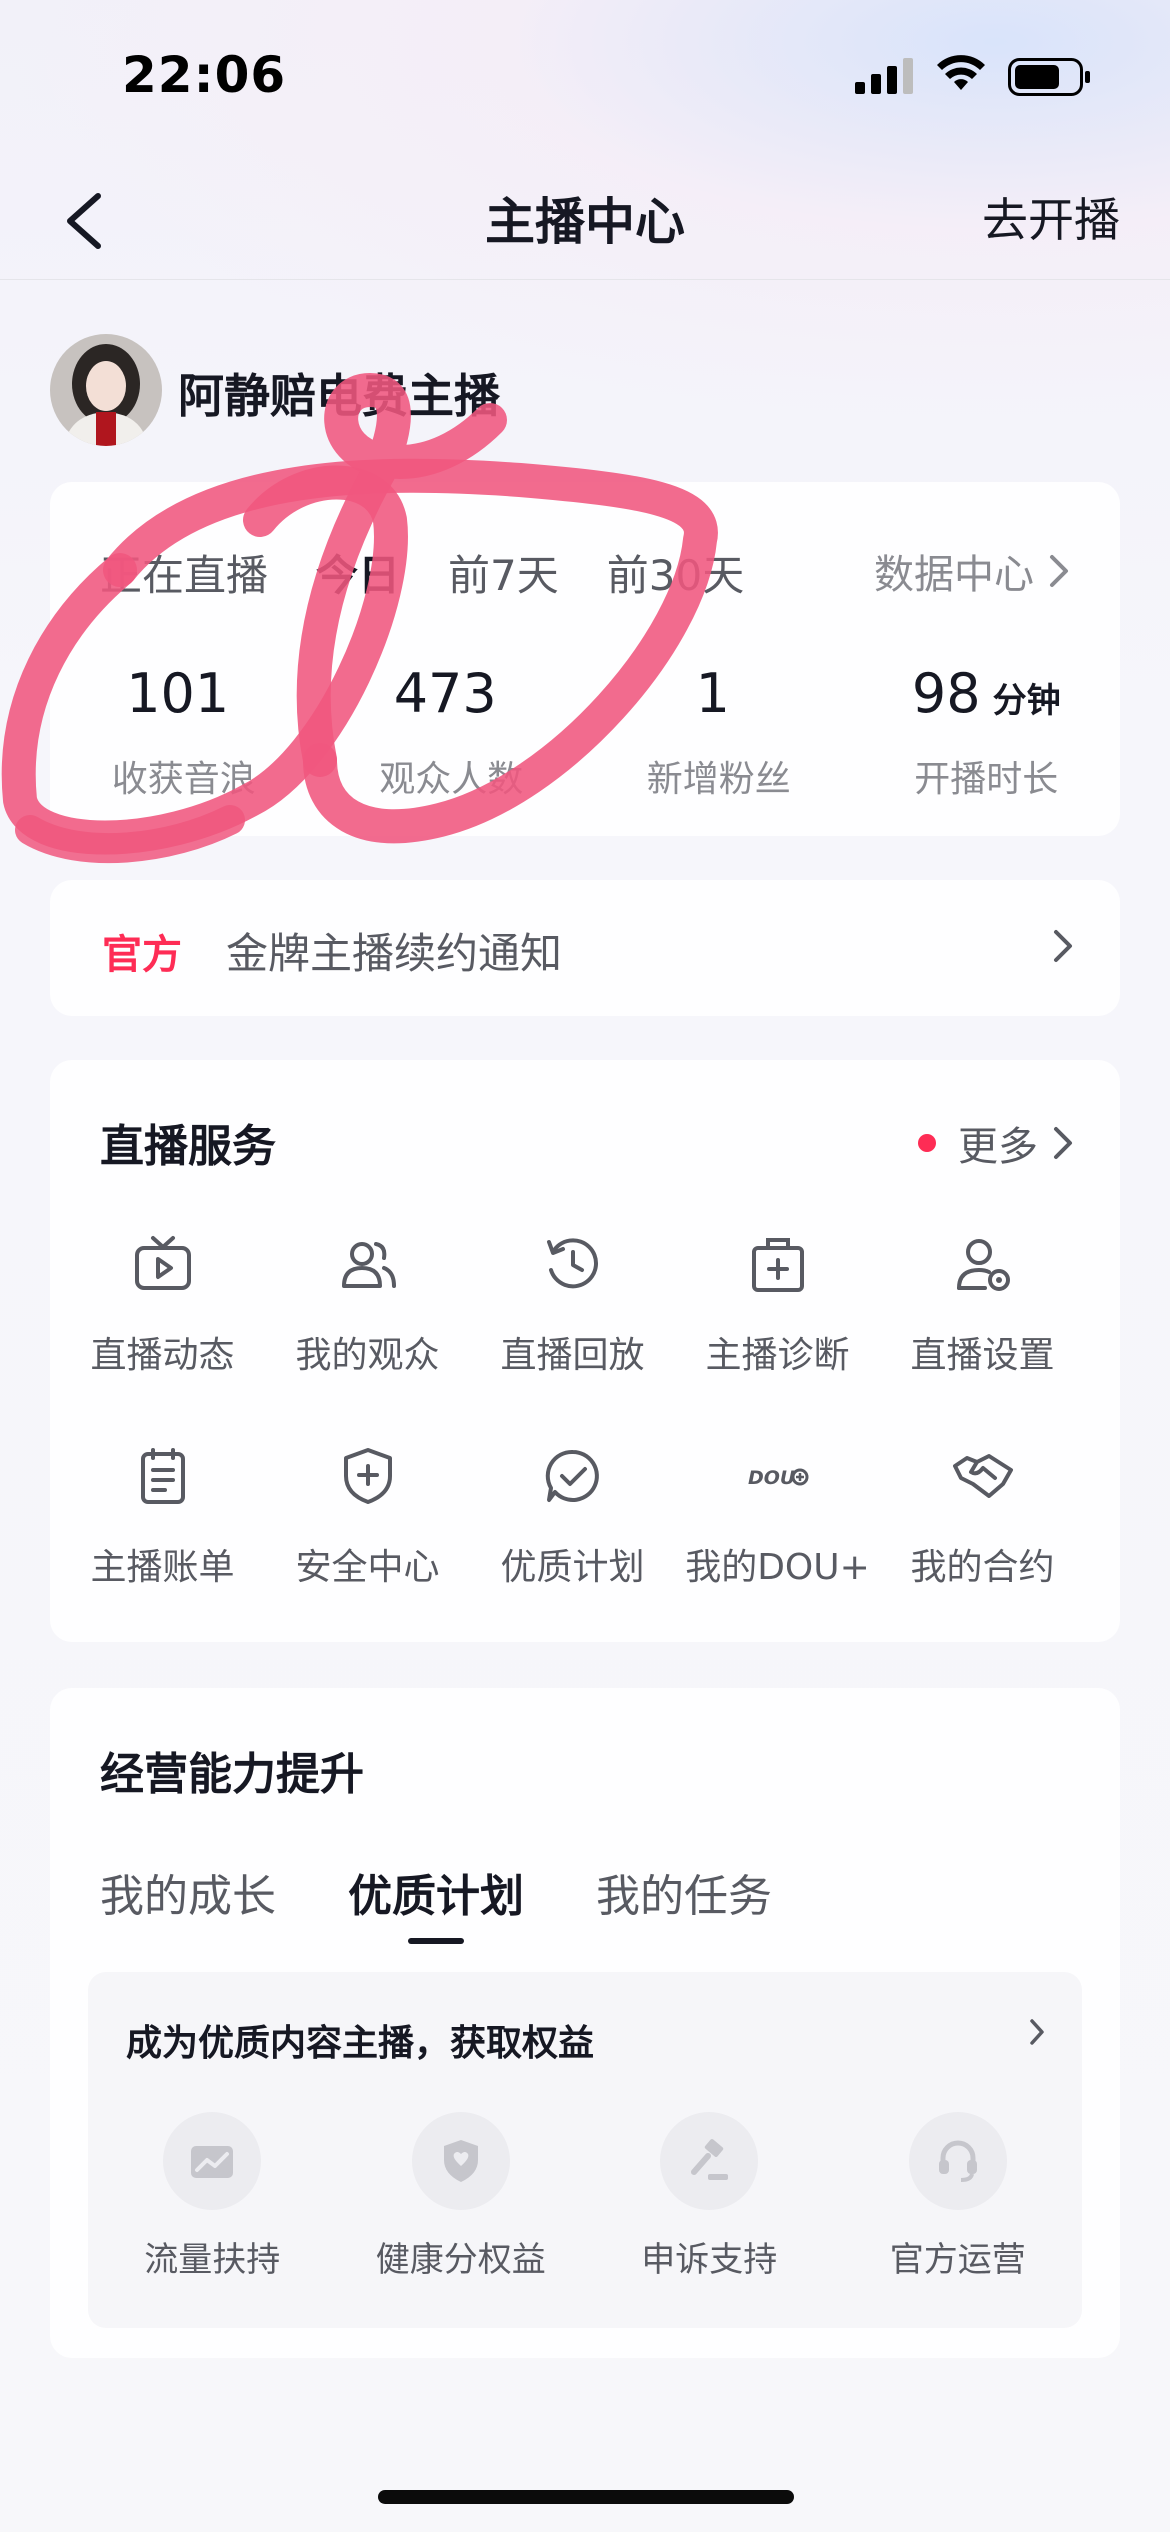 The width and height of the screenshot is (1170, 2532). I want to click on home-indicator, so click(586, 2497).